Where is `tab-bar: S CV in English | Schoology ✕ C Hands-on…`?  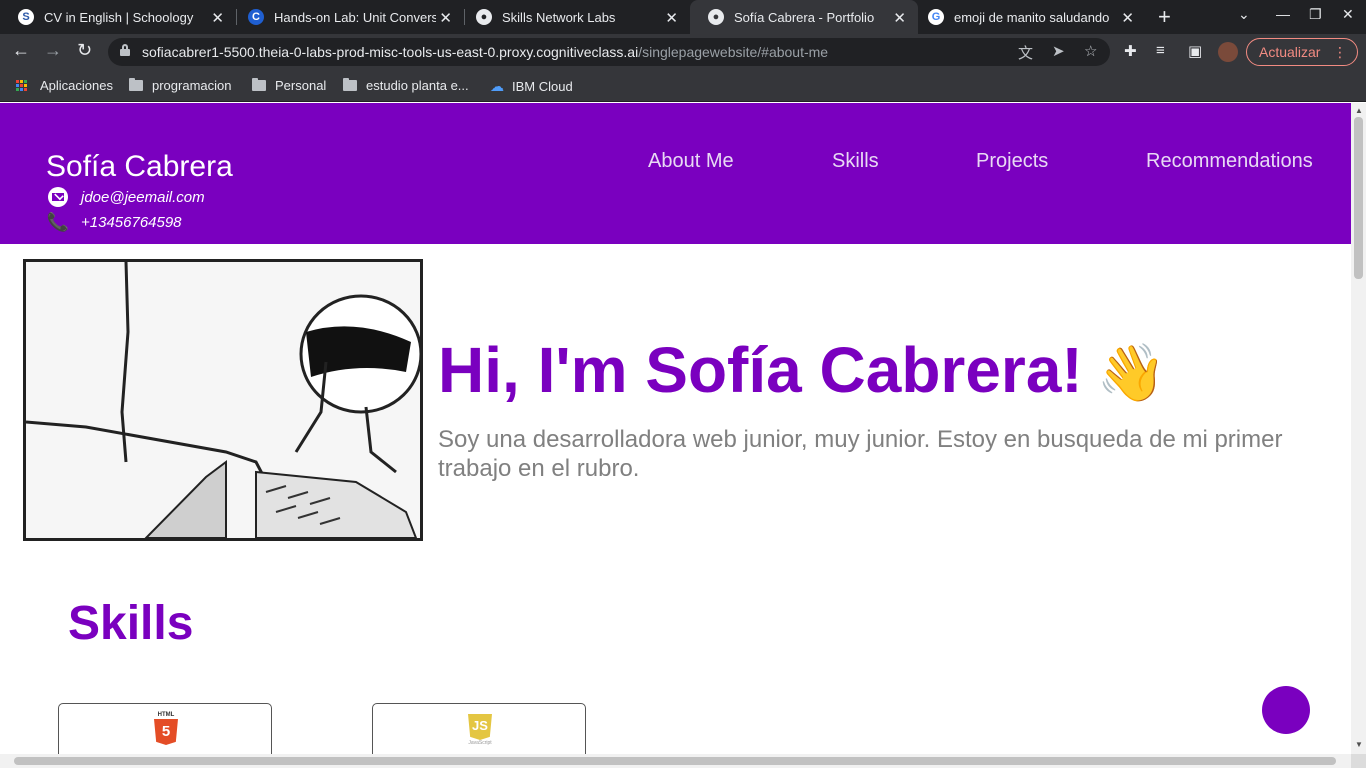
tab-bar: S CV in English | Schoology ✕ C Hands-on… is located at coordinates (683, 17).